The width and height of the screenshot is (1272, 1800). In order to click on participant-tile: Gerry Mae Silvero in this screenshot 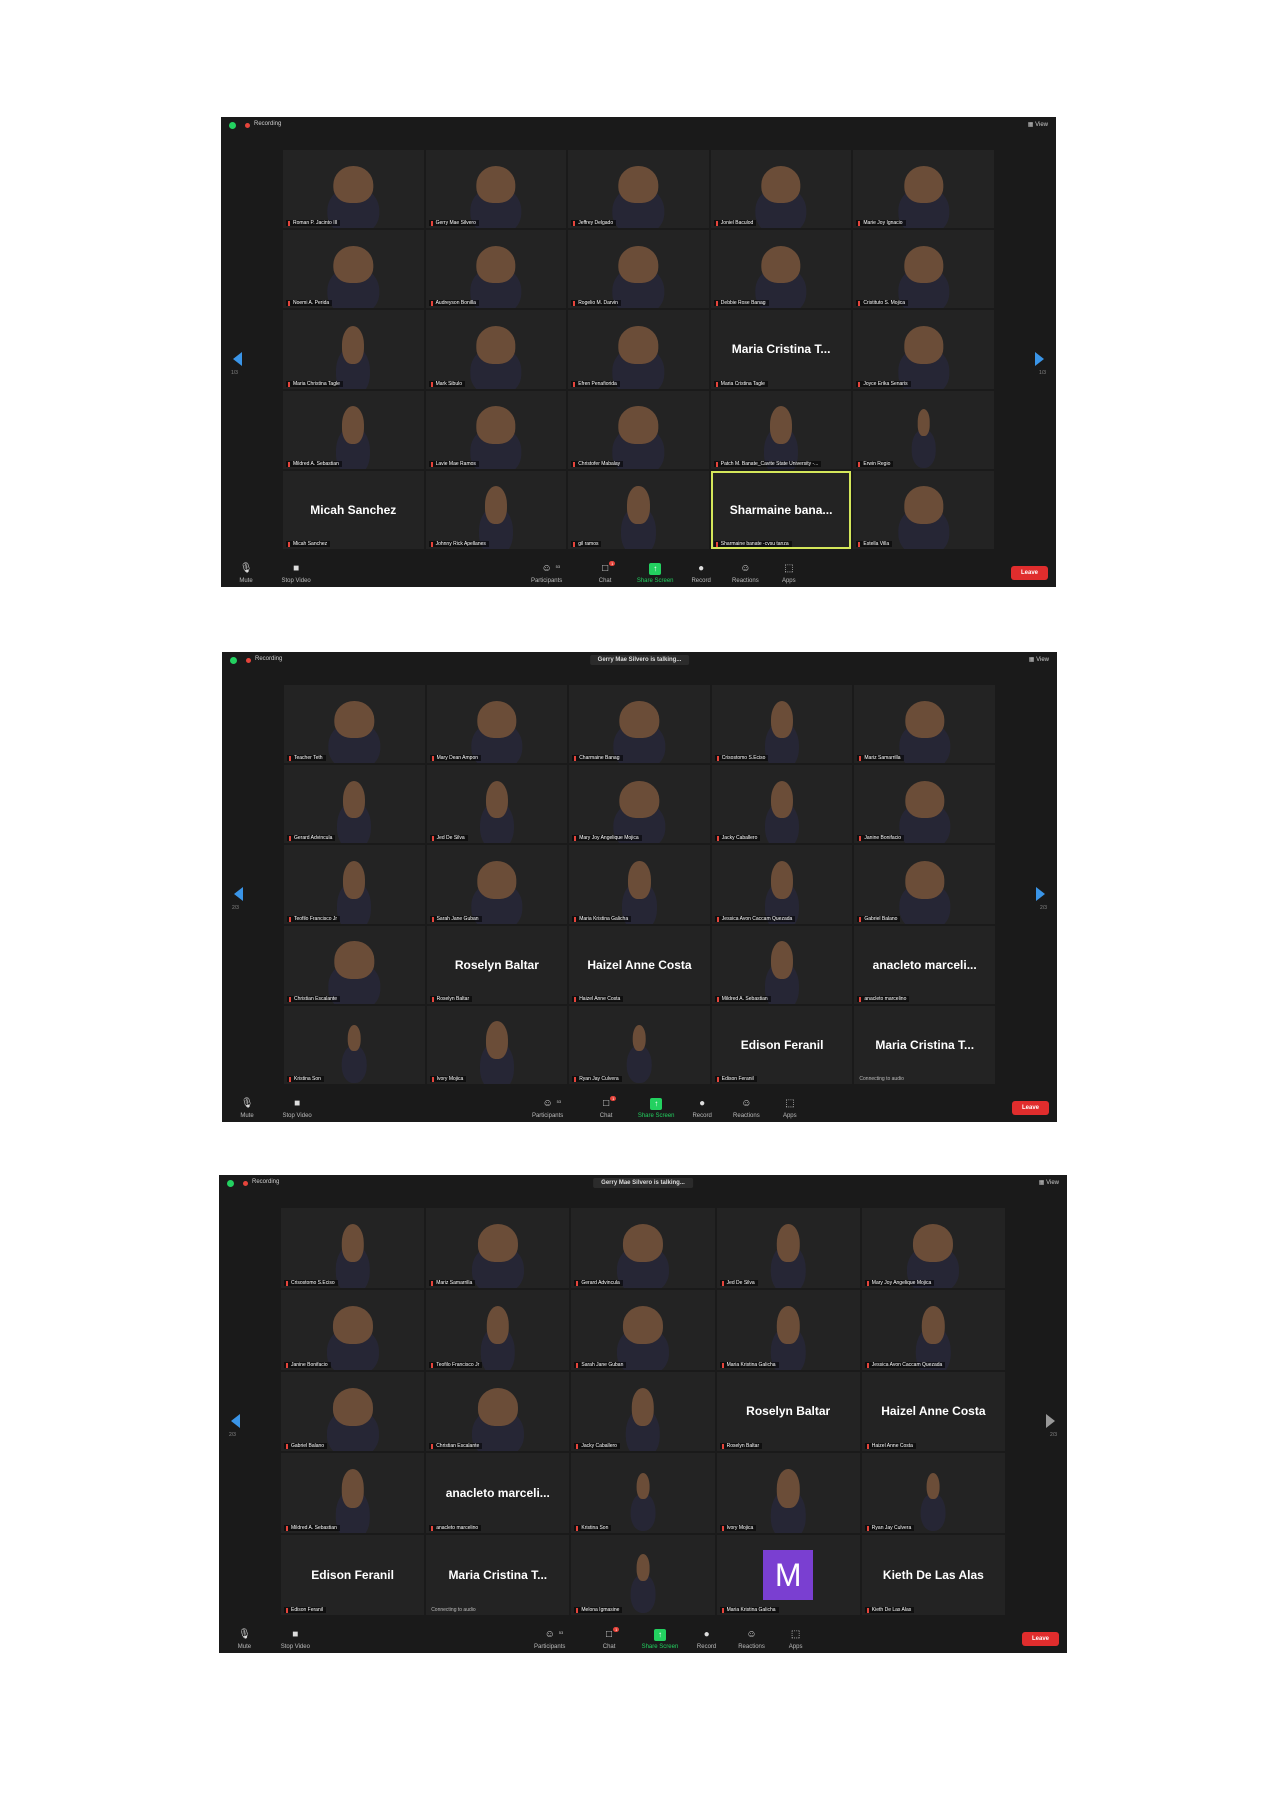, I will do `click(496, 189)`.